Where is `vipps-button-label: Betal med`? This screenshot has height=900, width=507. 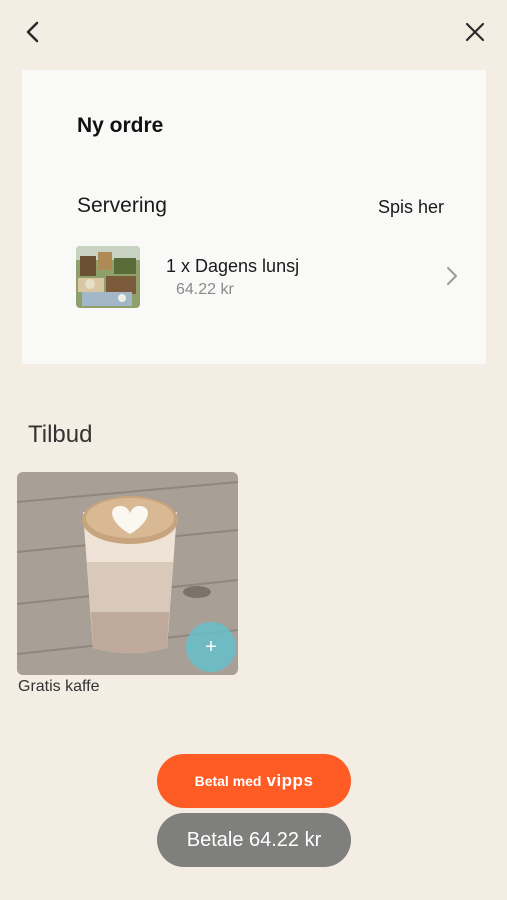
vipps-button-label: Betal med is located at coordinates (228, 781).